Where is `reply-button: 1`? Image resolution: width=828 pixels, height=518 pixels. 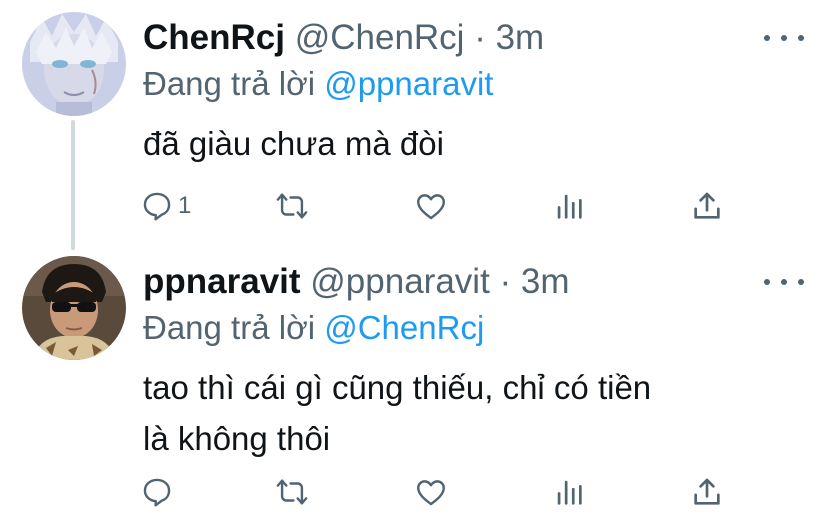
reply-button: 1 is located at coordinates (165, 206).